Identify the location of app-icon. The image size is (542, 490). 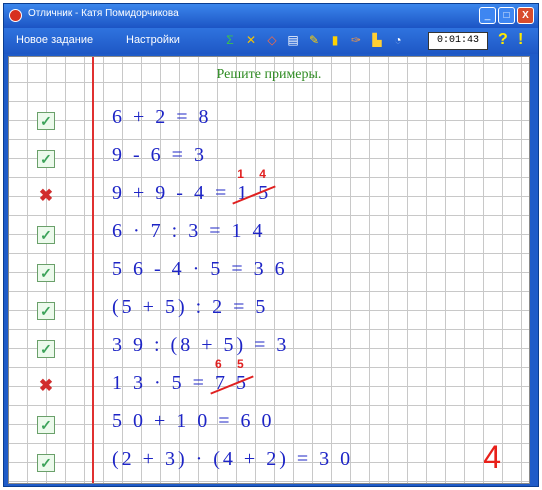
(15, 15).